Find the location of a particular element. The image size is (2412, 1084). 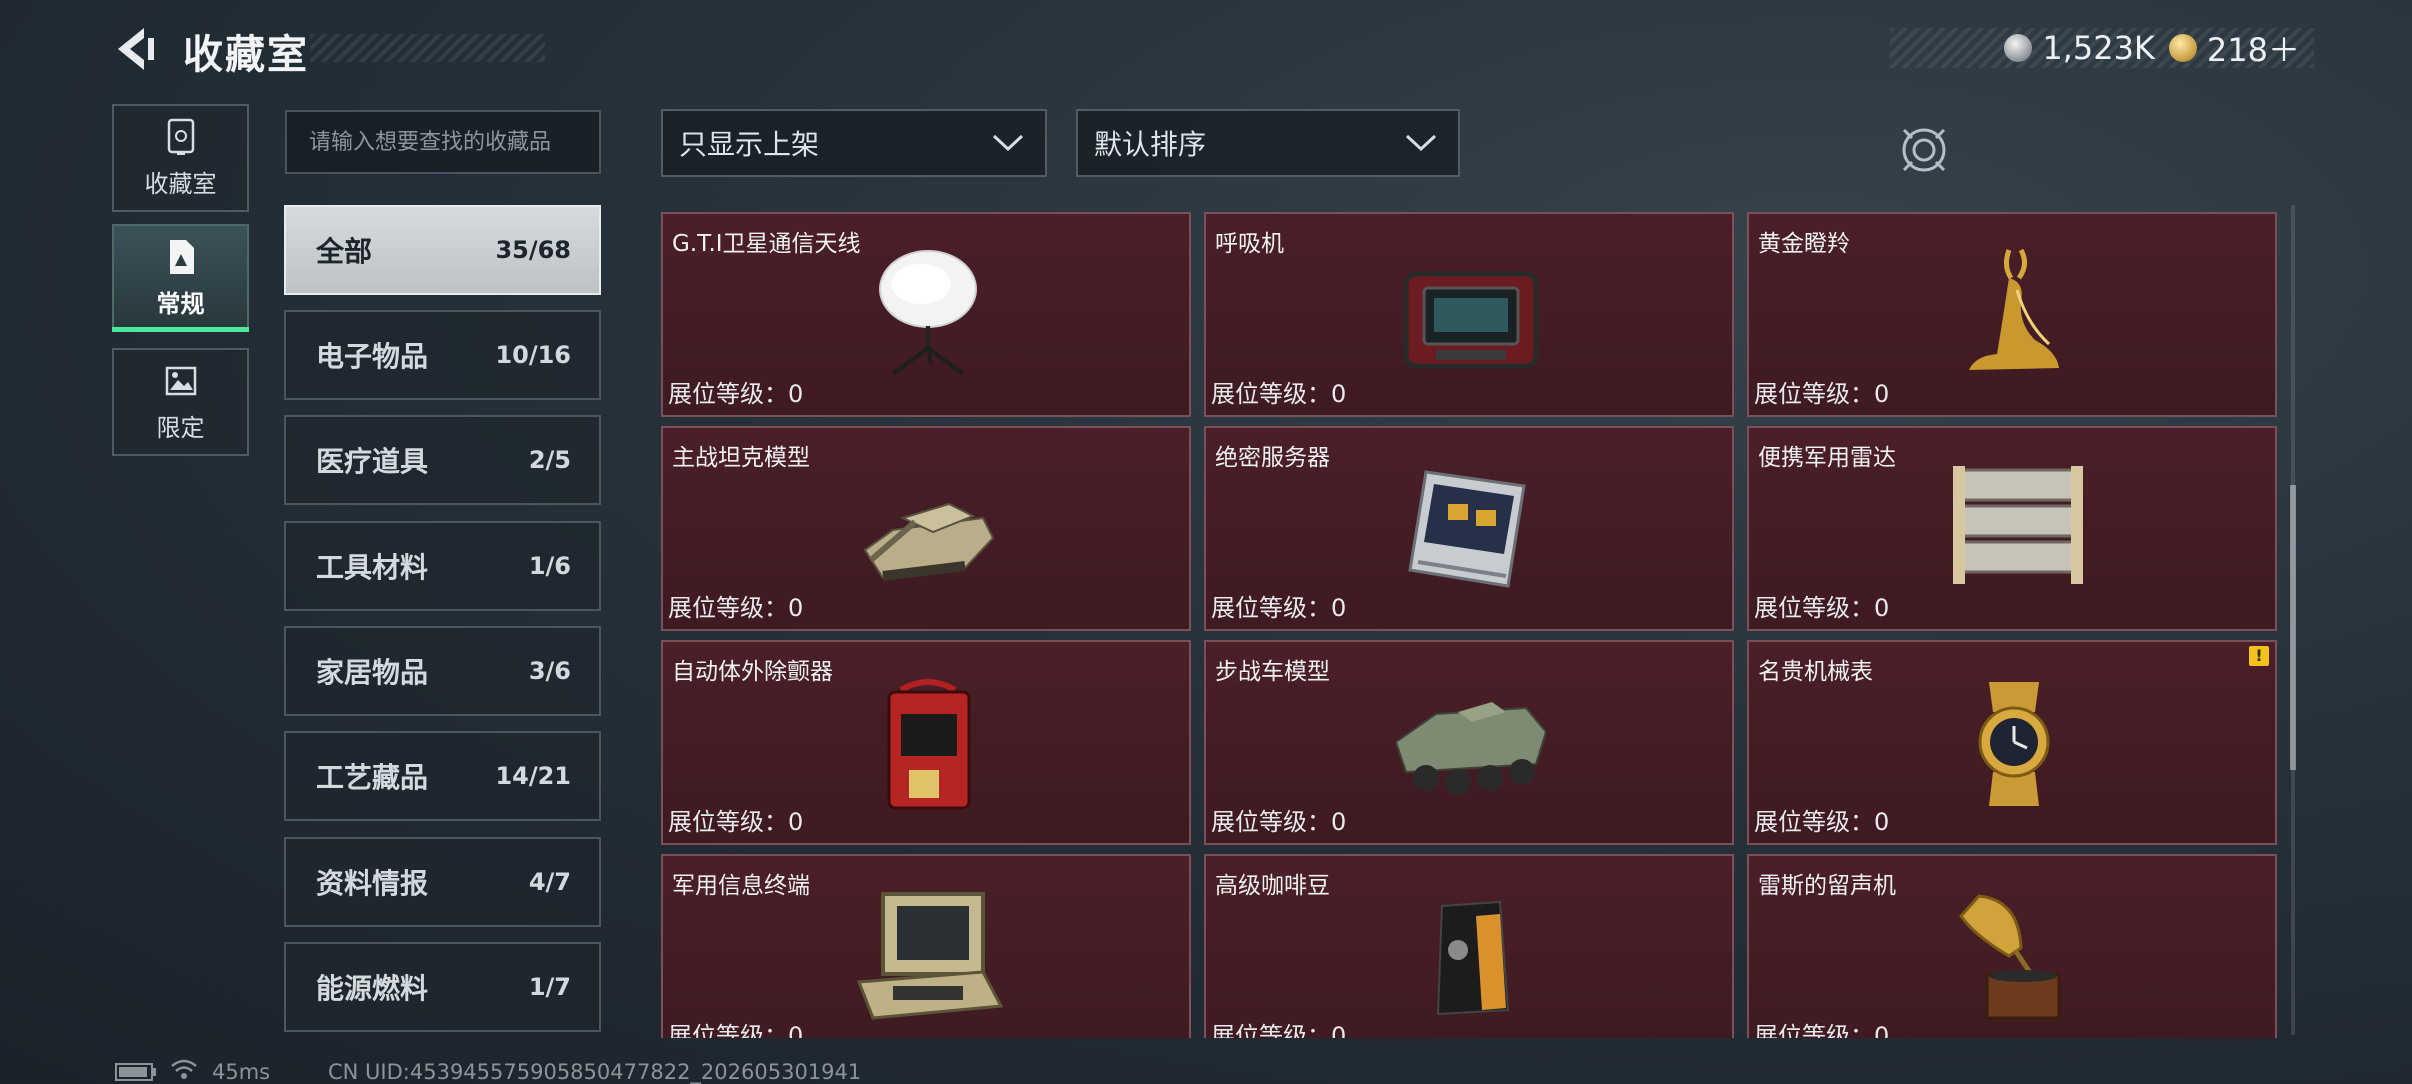

collection-card: G.T.I卫星通信天线 展位等级：0 is located at coordinates (926, 314).